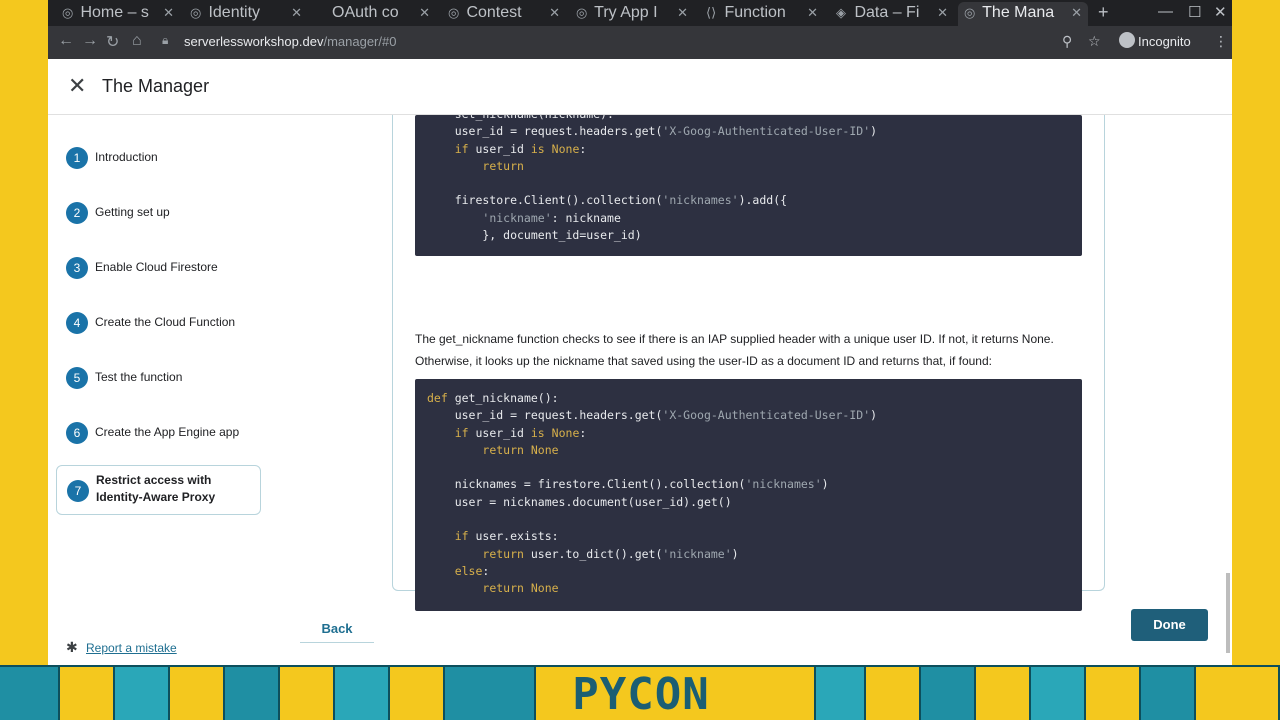 This screenshot has height=720, width=1280. Describe the element at coordinates (626, 12) in the screenshot. I see `tab-label: Try App I` at that location.